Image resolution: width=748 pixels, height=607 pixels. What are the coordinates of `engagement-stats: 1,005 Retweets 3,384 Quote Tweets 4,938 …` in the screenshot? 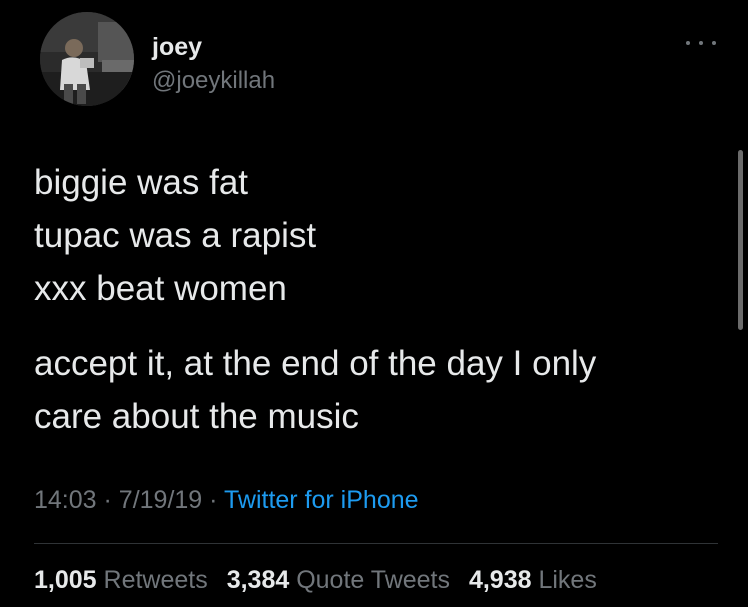 It's located at (321, 580).